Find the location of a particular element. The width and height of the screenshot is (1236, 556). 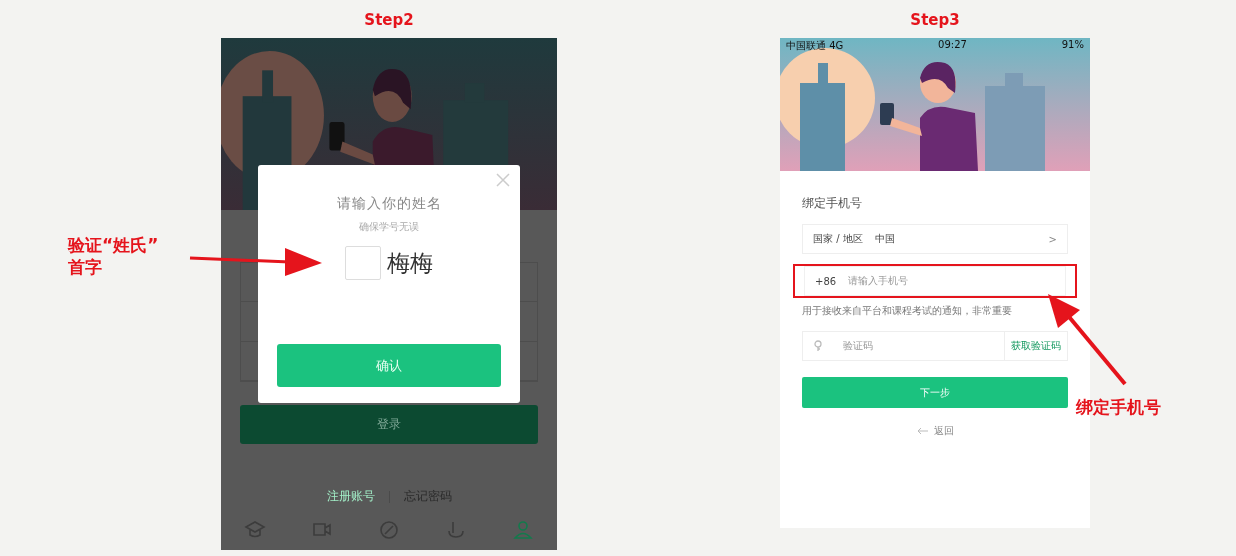

close-icon is located at coordinates (503, 180).